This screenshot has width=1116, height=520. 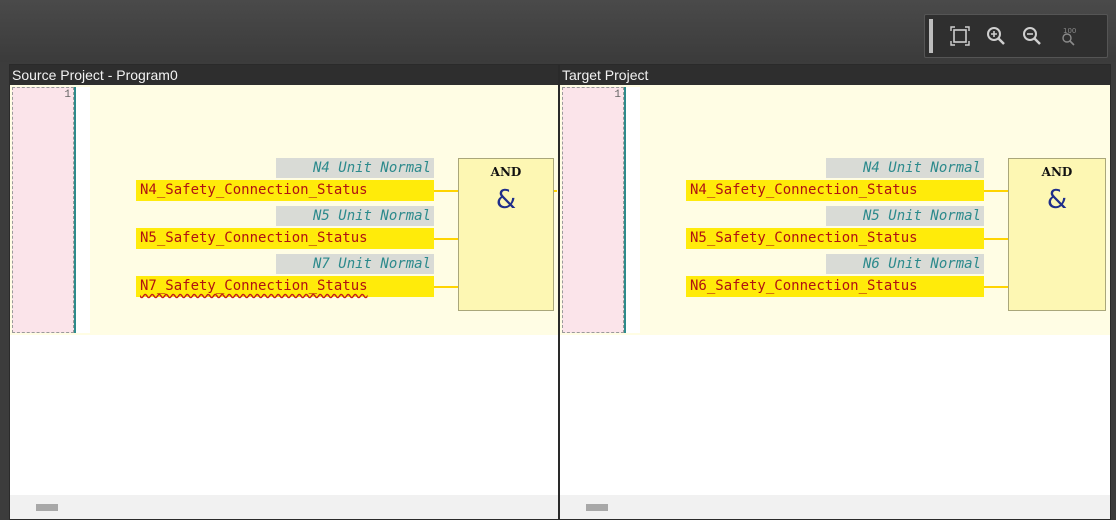 I want to click on zoom-in-icon, so click(x=996, y=36).